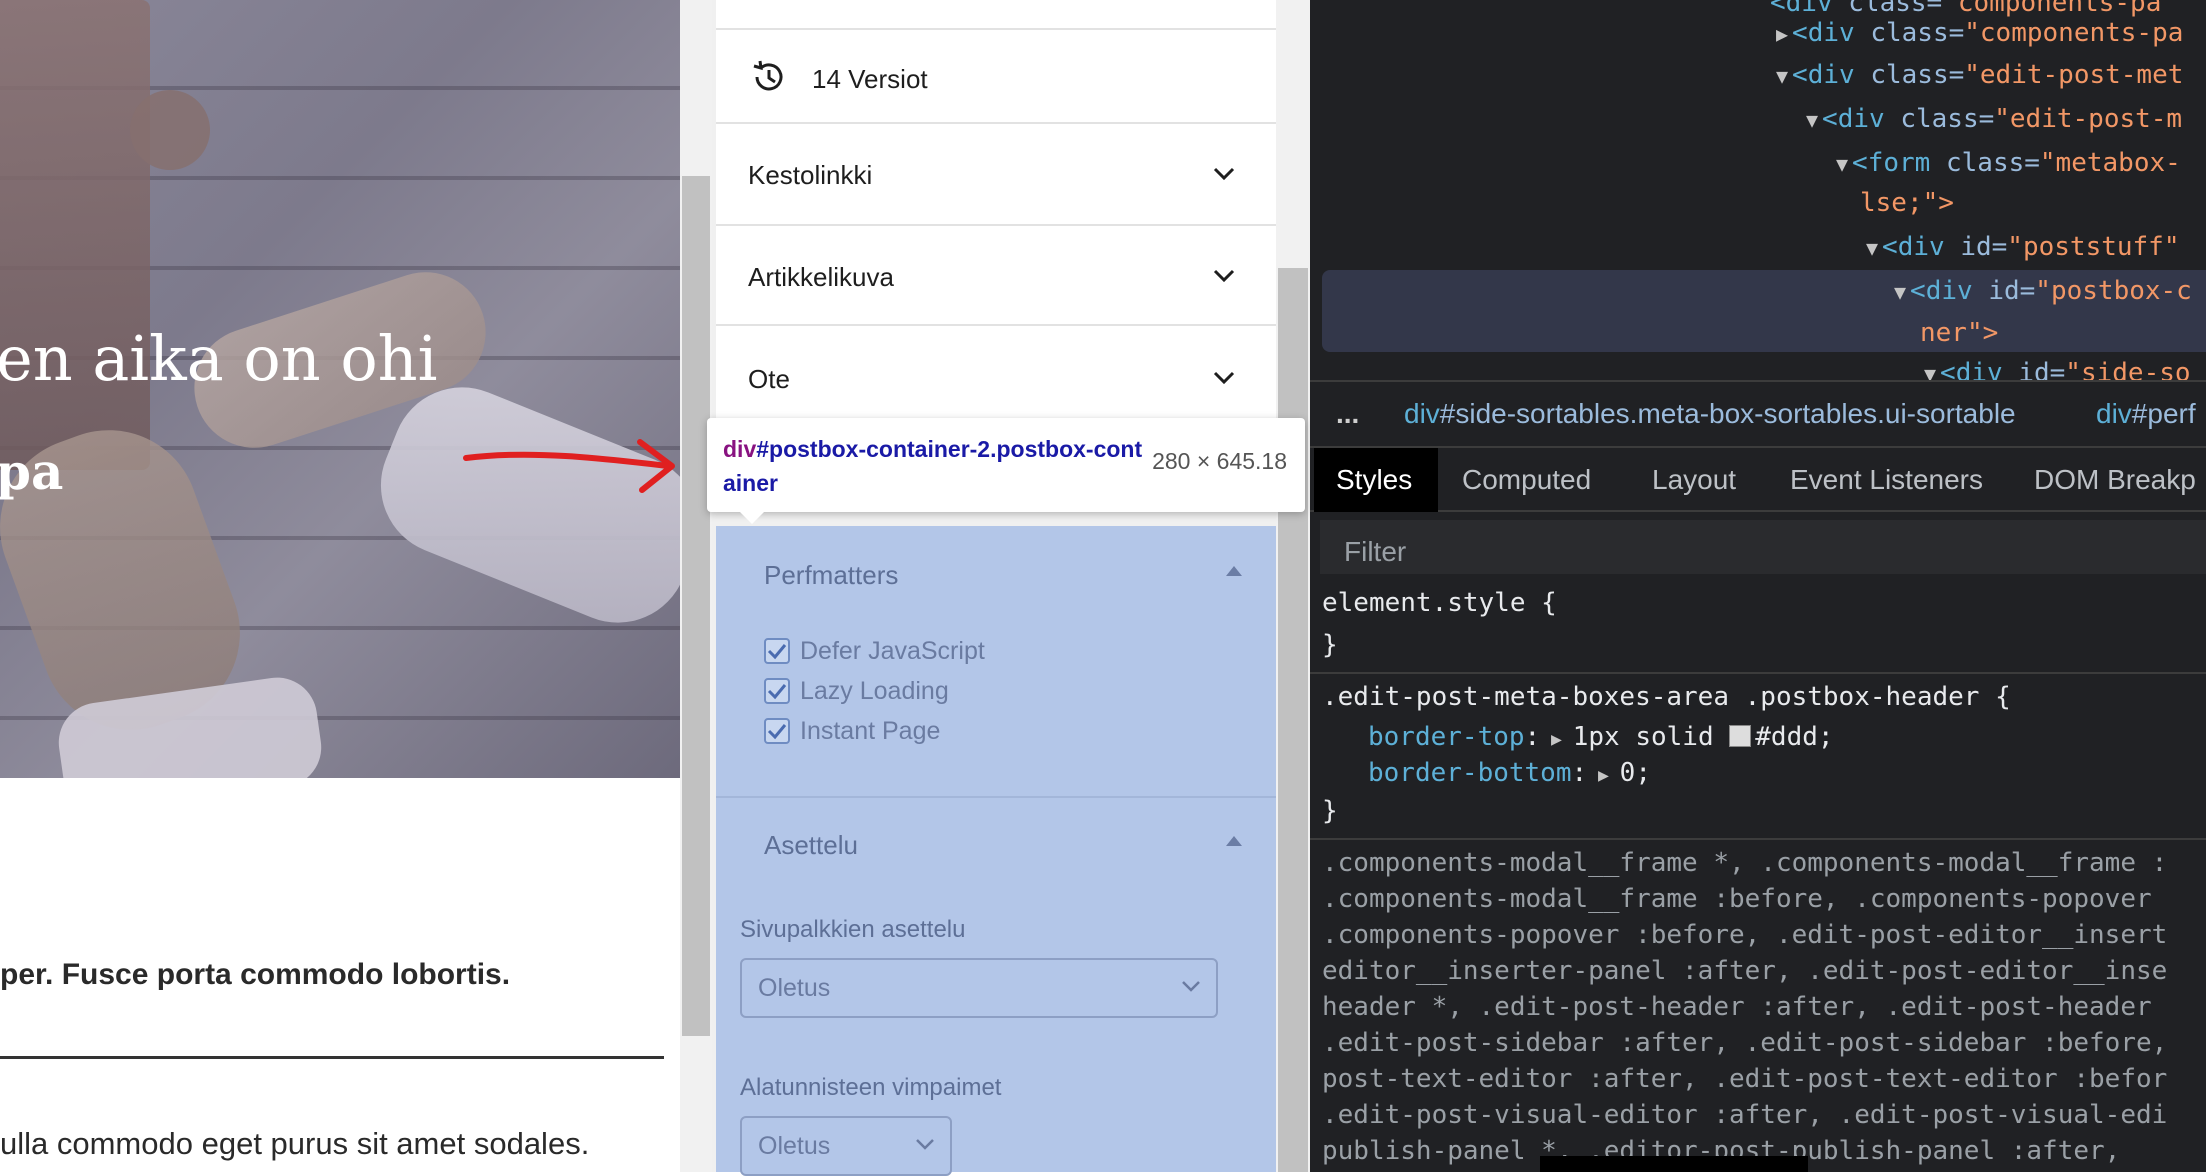 This screenshot has height=1176, width=2206. What do you see at coordinates (1886, 480) in the screenshot?
I see `tab-event-listeners: Event Listeners` at bounding box center [1886, 480].